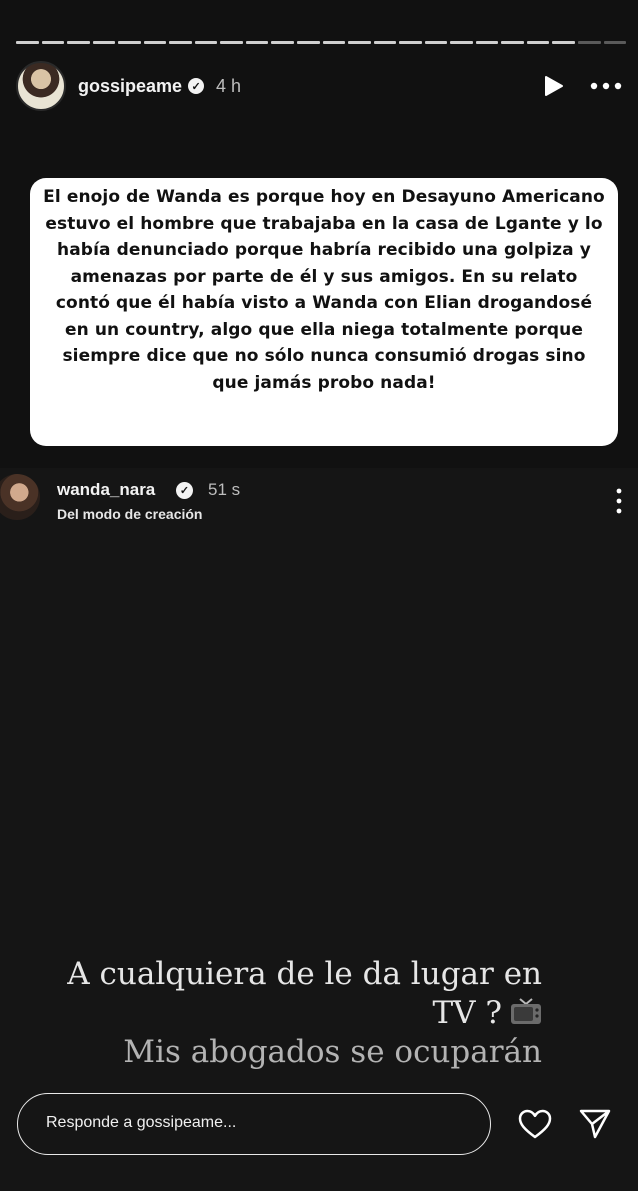 This screenshot has width=638, height=1191. What do you see at coordinates (41, 86) in the screenshot?
I see `avatar` at bounding box center [41, 86].